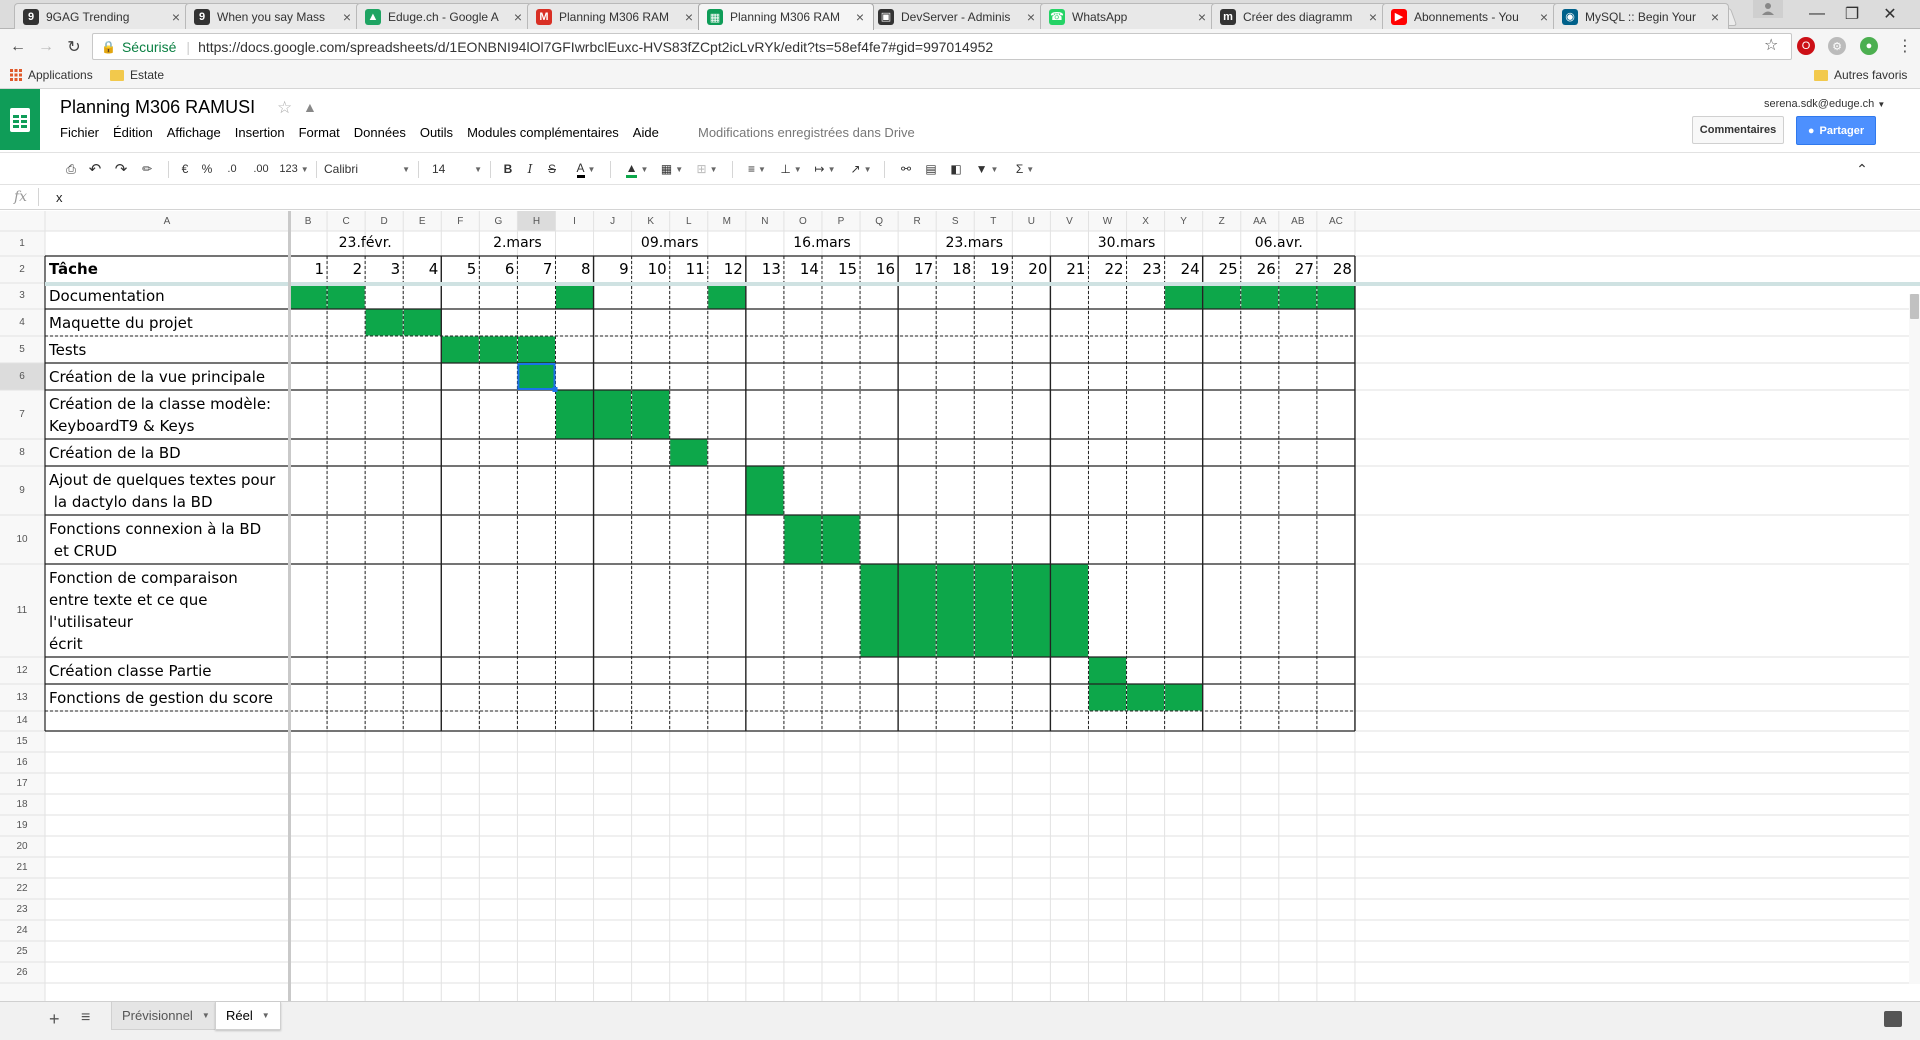  I want to click on row-header-22: 22, so click(22, 888).